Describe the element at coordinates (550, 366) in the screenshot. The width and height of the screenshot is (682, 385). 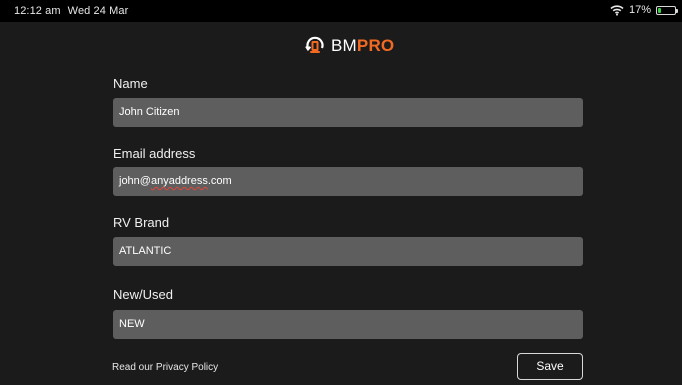
I see `save-button: Save` at that location.